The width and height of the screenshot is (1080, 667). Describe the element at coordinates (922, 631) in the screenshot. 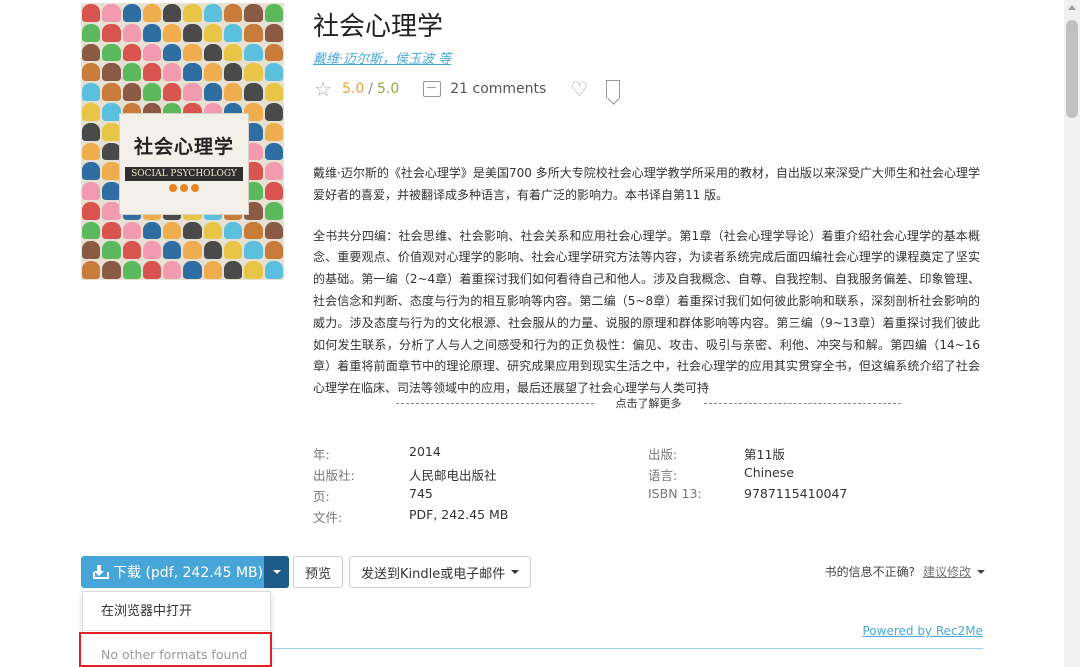

I see `powered-by-link: Powered by Rec2Me` at that location.